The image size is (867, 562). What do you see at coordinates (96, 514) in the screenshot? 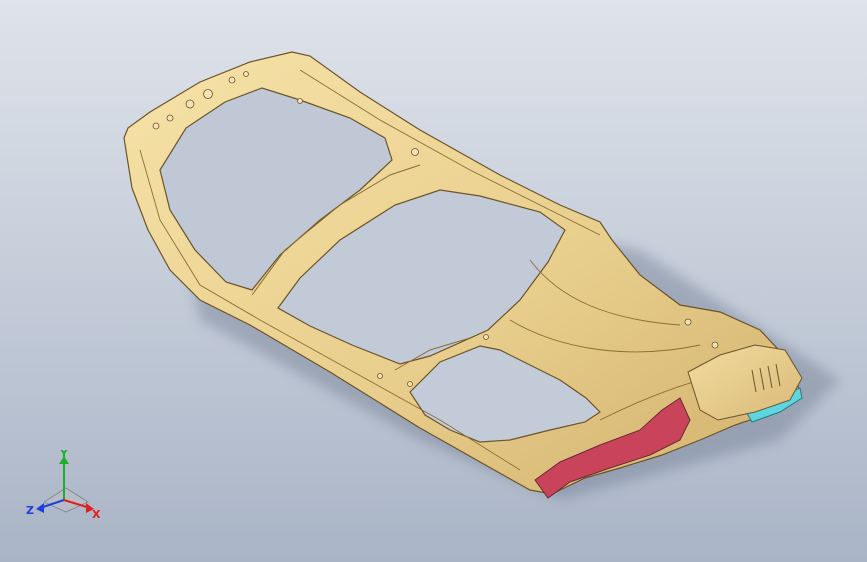
I see `x-axis-label: X` at bounding box center [96, 514].